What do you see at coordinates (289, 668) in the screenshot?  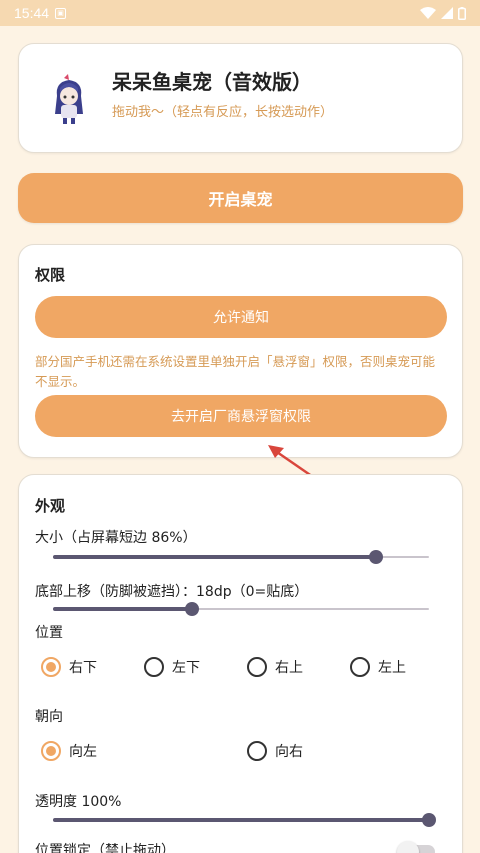 I see `radio-label: 右上` at bounding box center [289, 668].